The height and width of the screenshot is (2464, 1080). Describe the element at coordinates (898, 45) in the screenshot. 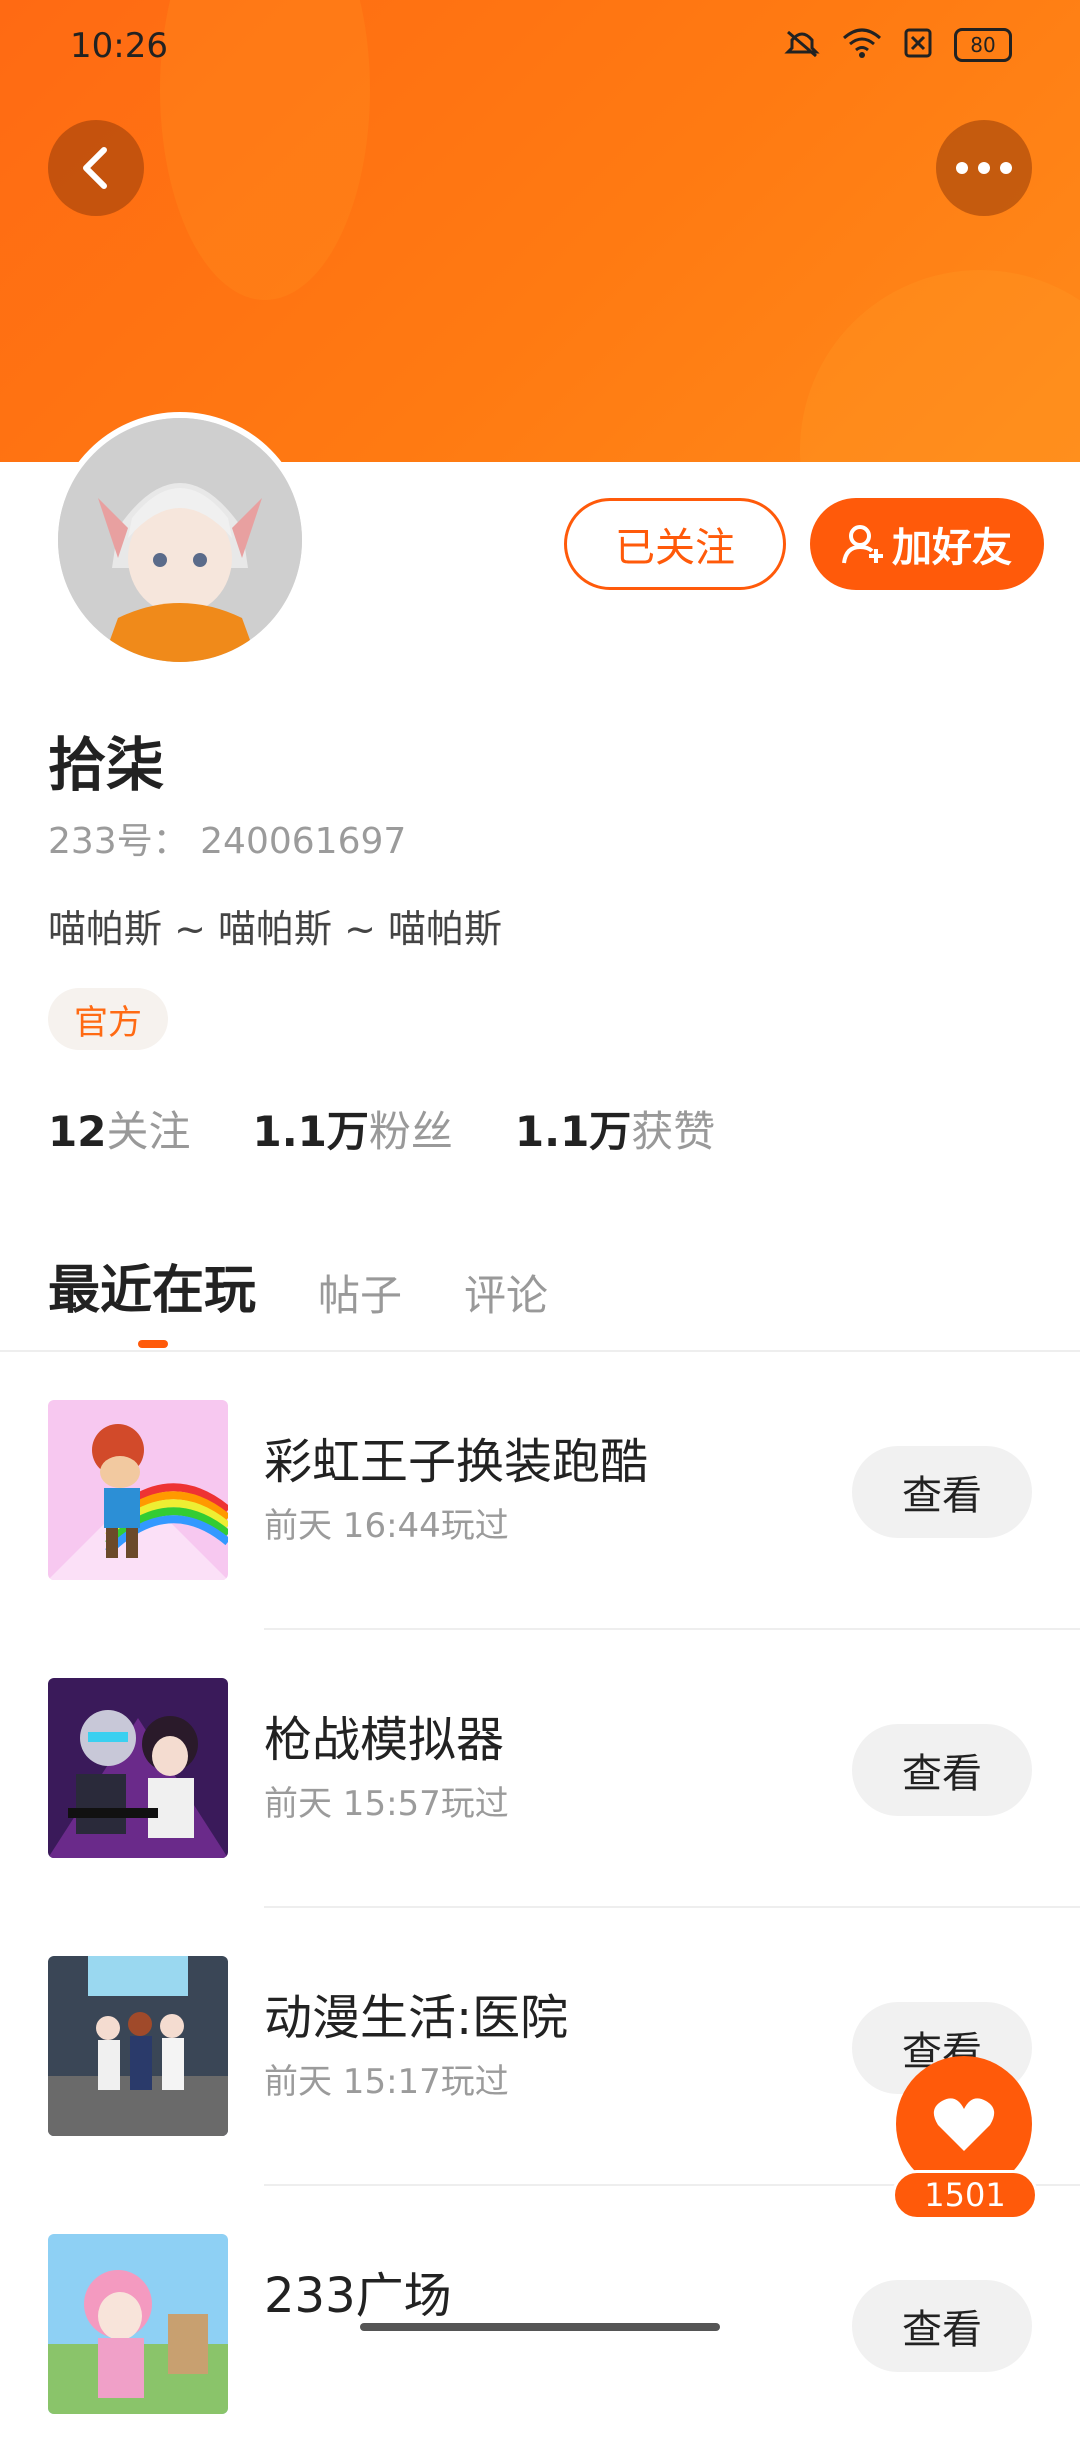

I see `status-icons: 80` at that location.